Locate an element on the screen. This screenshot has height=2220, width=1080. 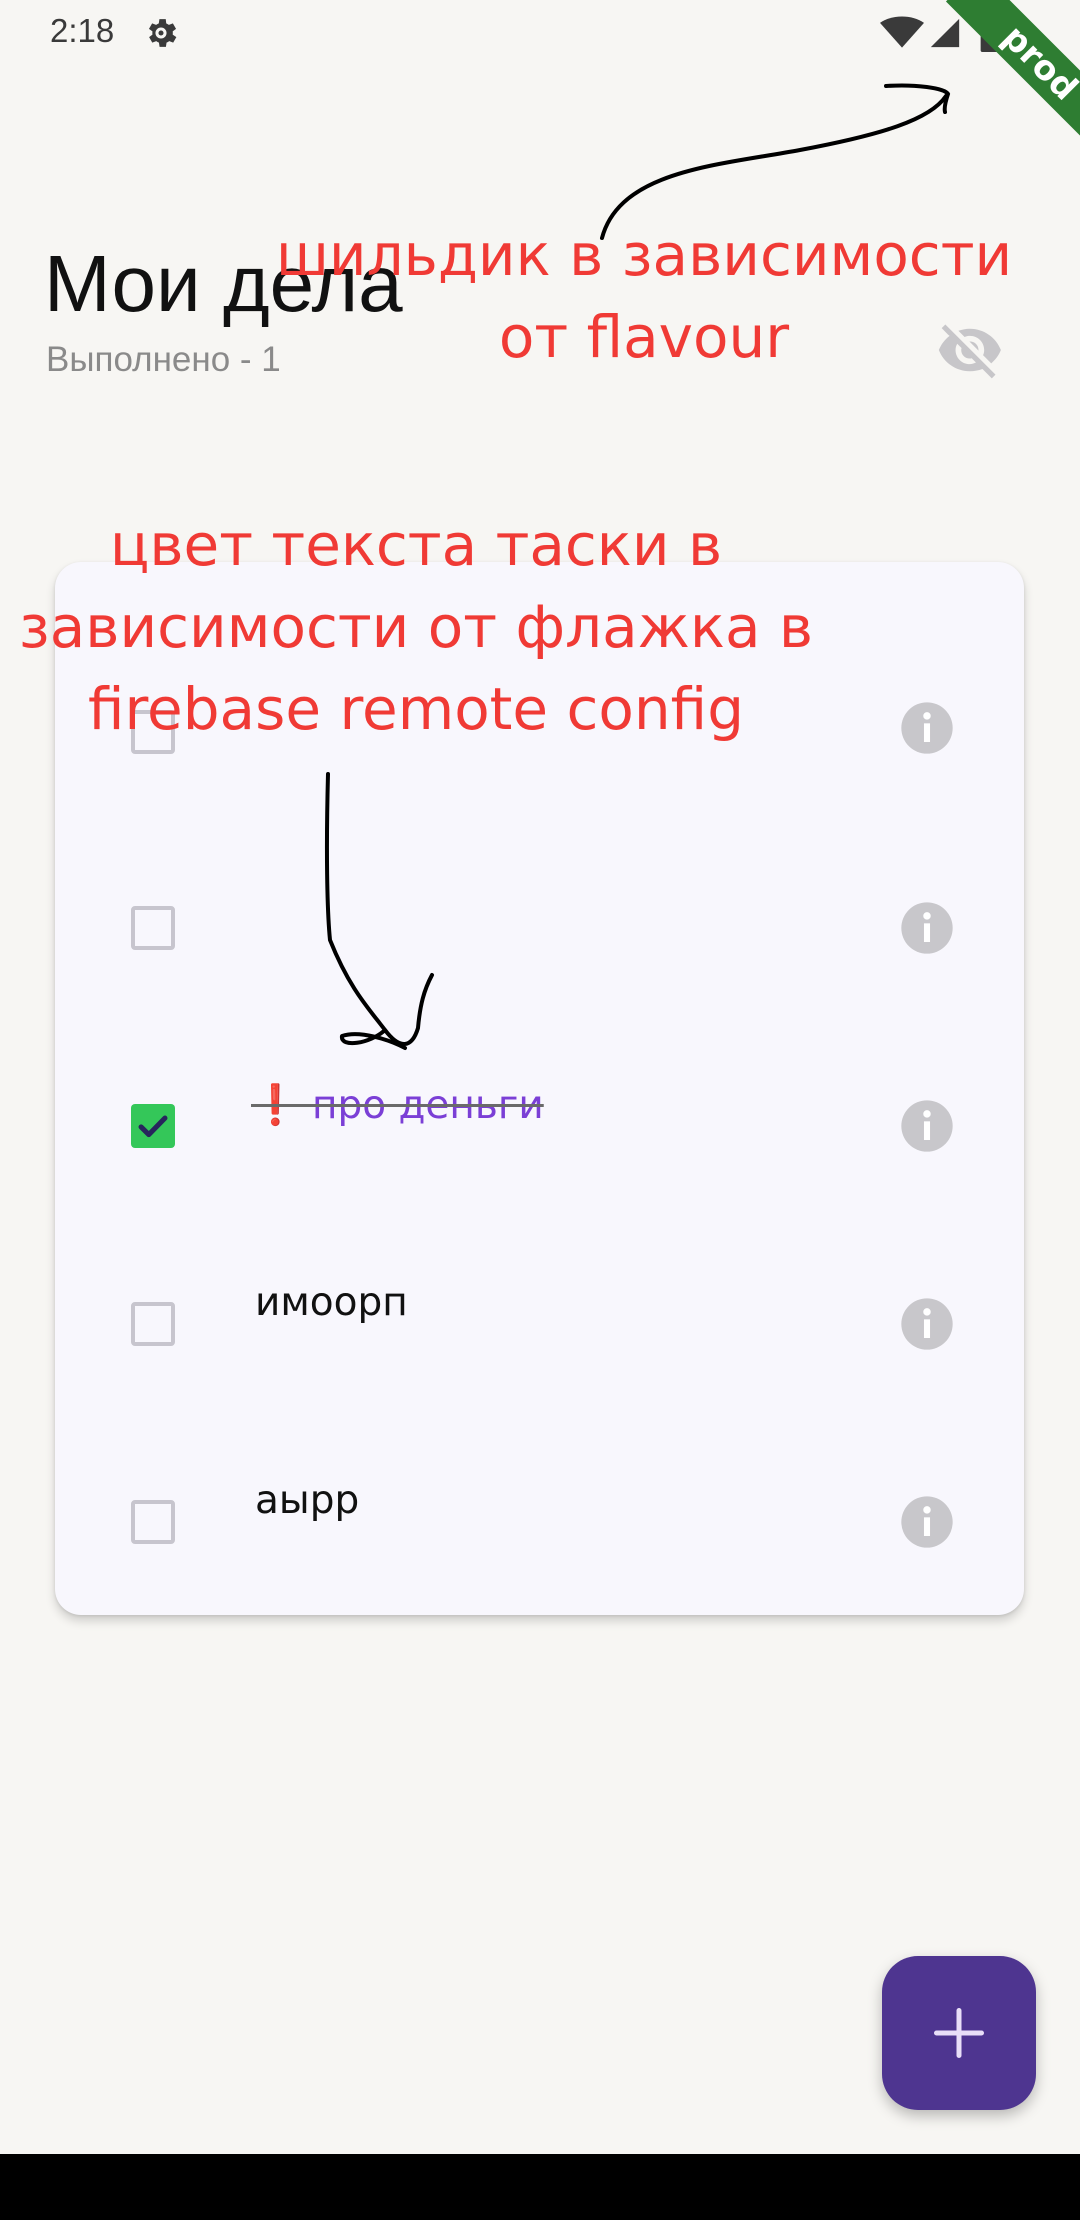
status-bar: 2:18 is located at coordinates (540, 33).